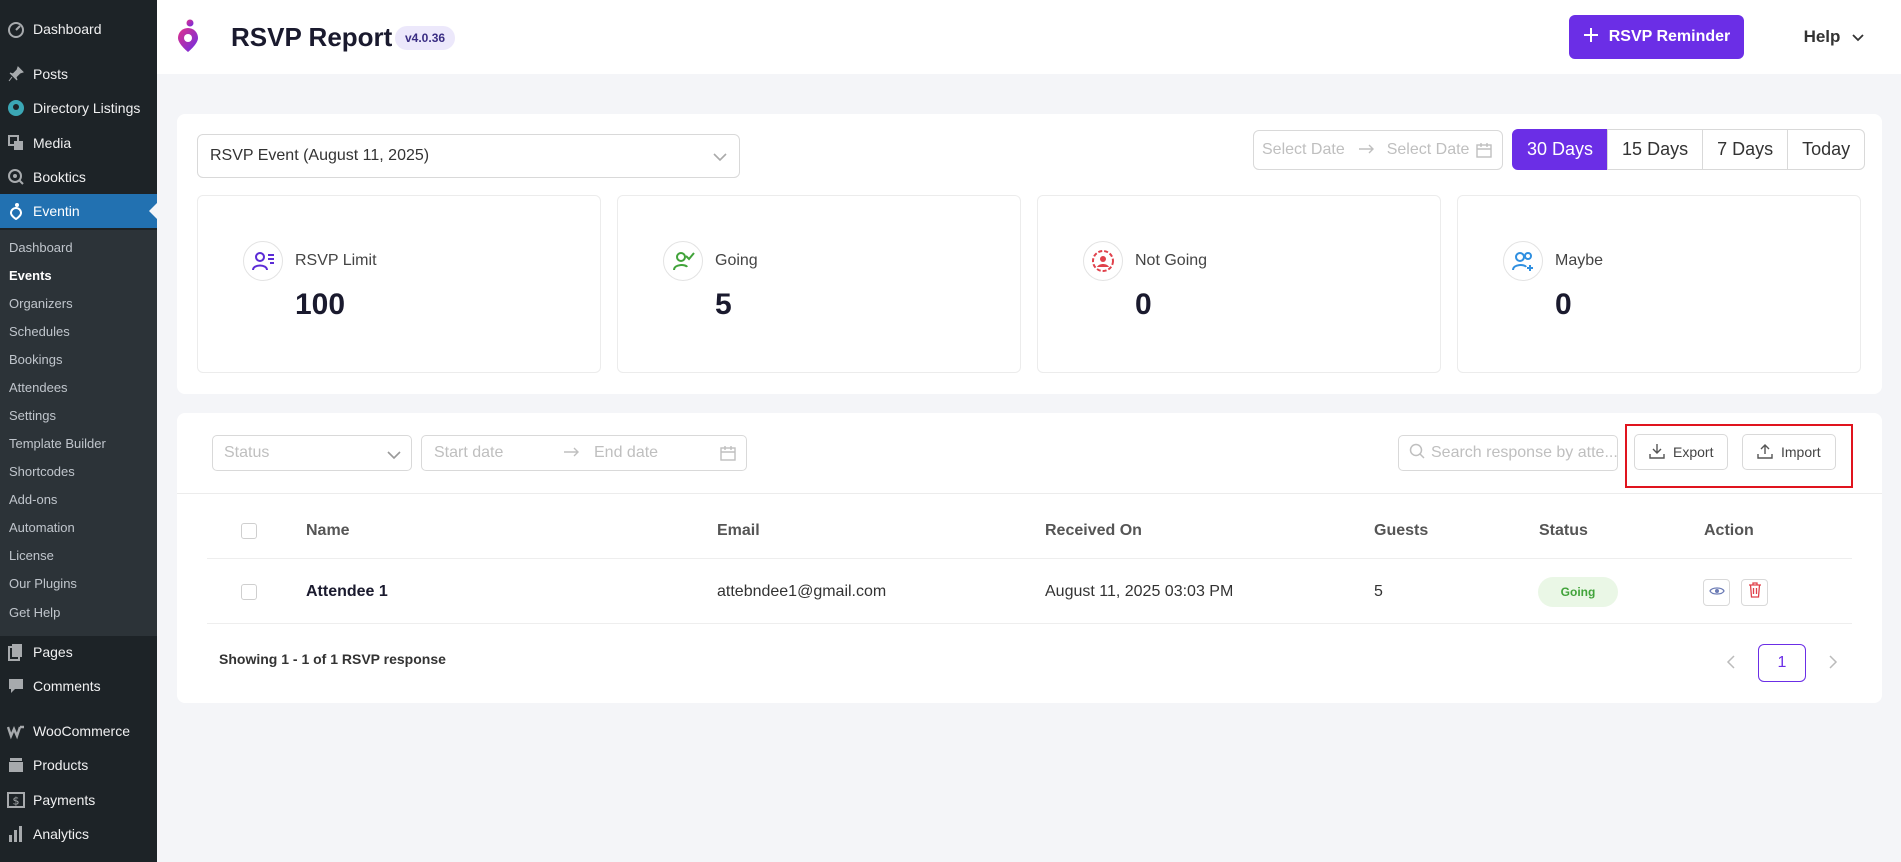 The width and height of the screenshot is (1901, 862). I want to click on submenu-dashboard: Dashboard, so click(41, 247).